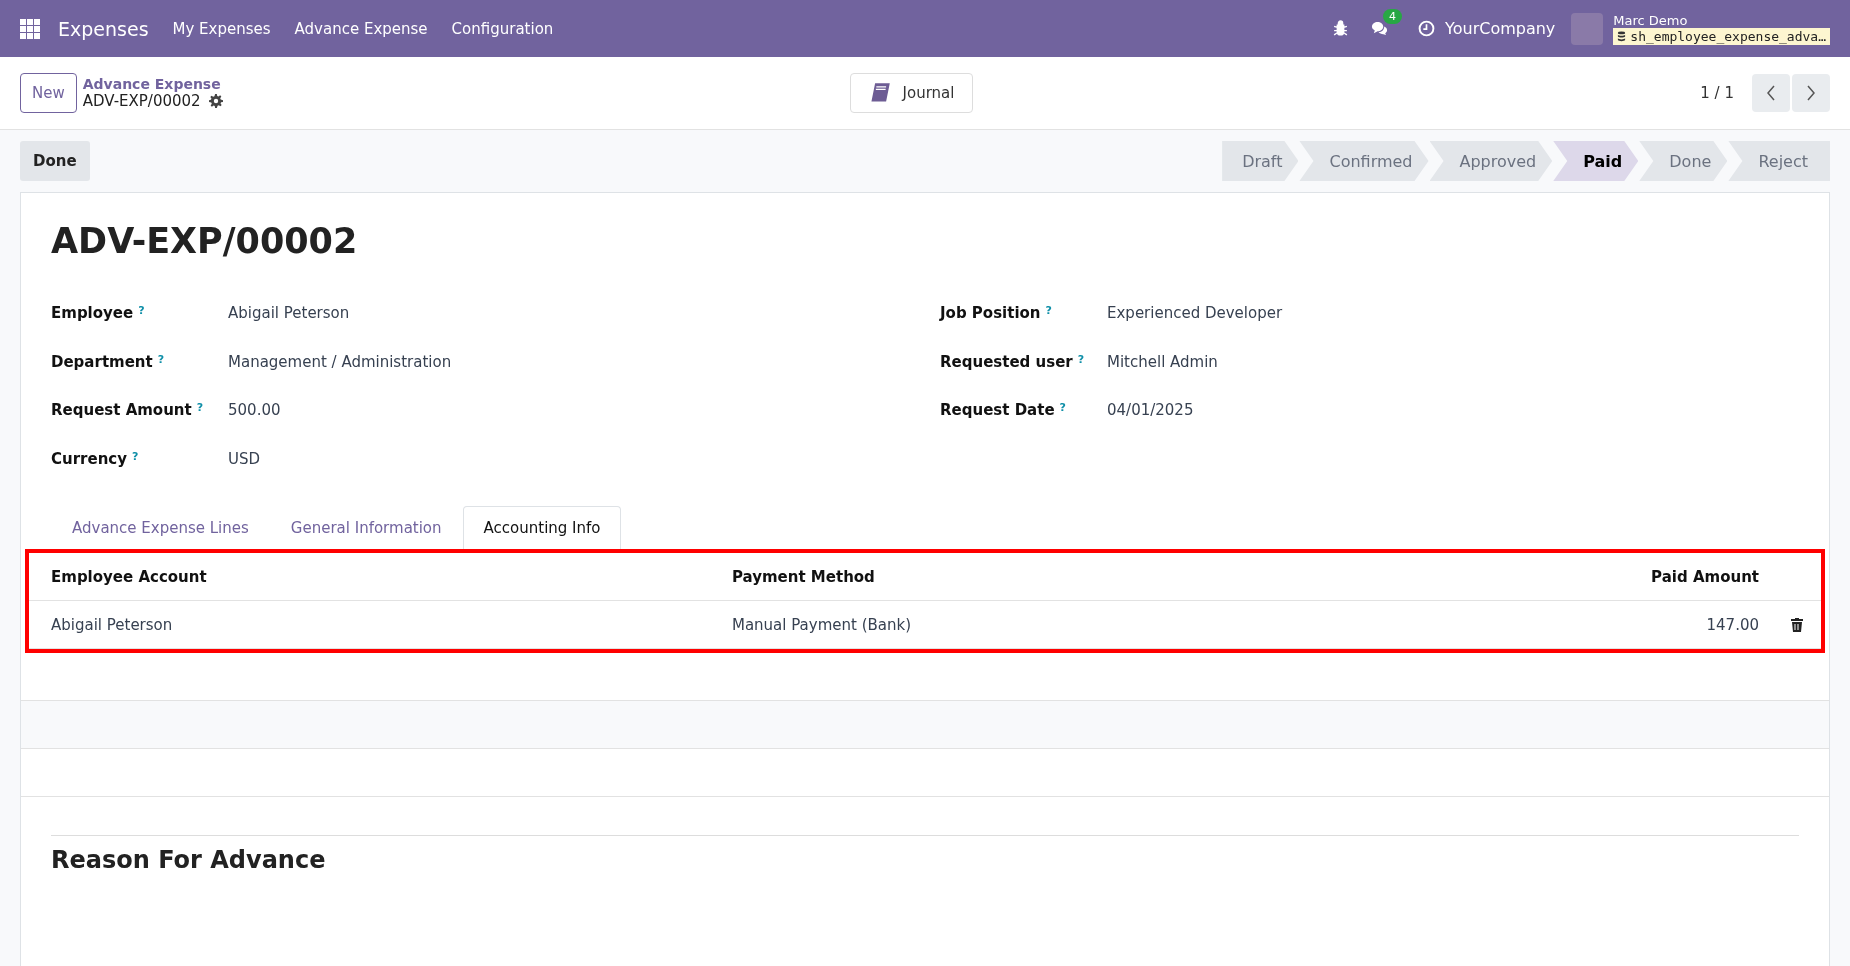 The width and height of the screenshot is (1850, 966). What do you see at coordinates (1260, 161) in the screenshot?
I see `status-stage: Draft` at bounding box center [1260, 161].